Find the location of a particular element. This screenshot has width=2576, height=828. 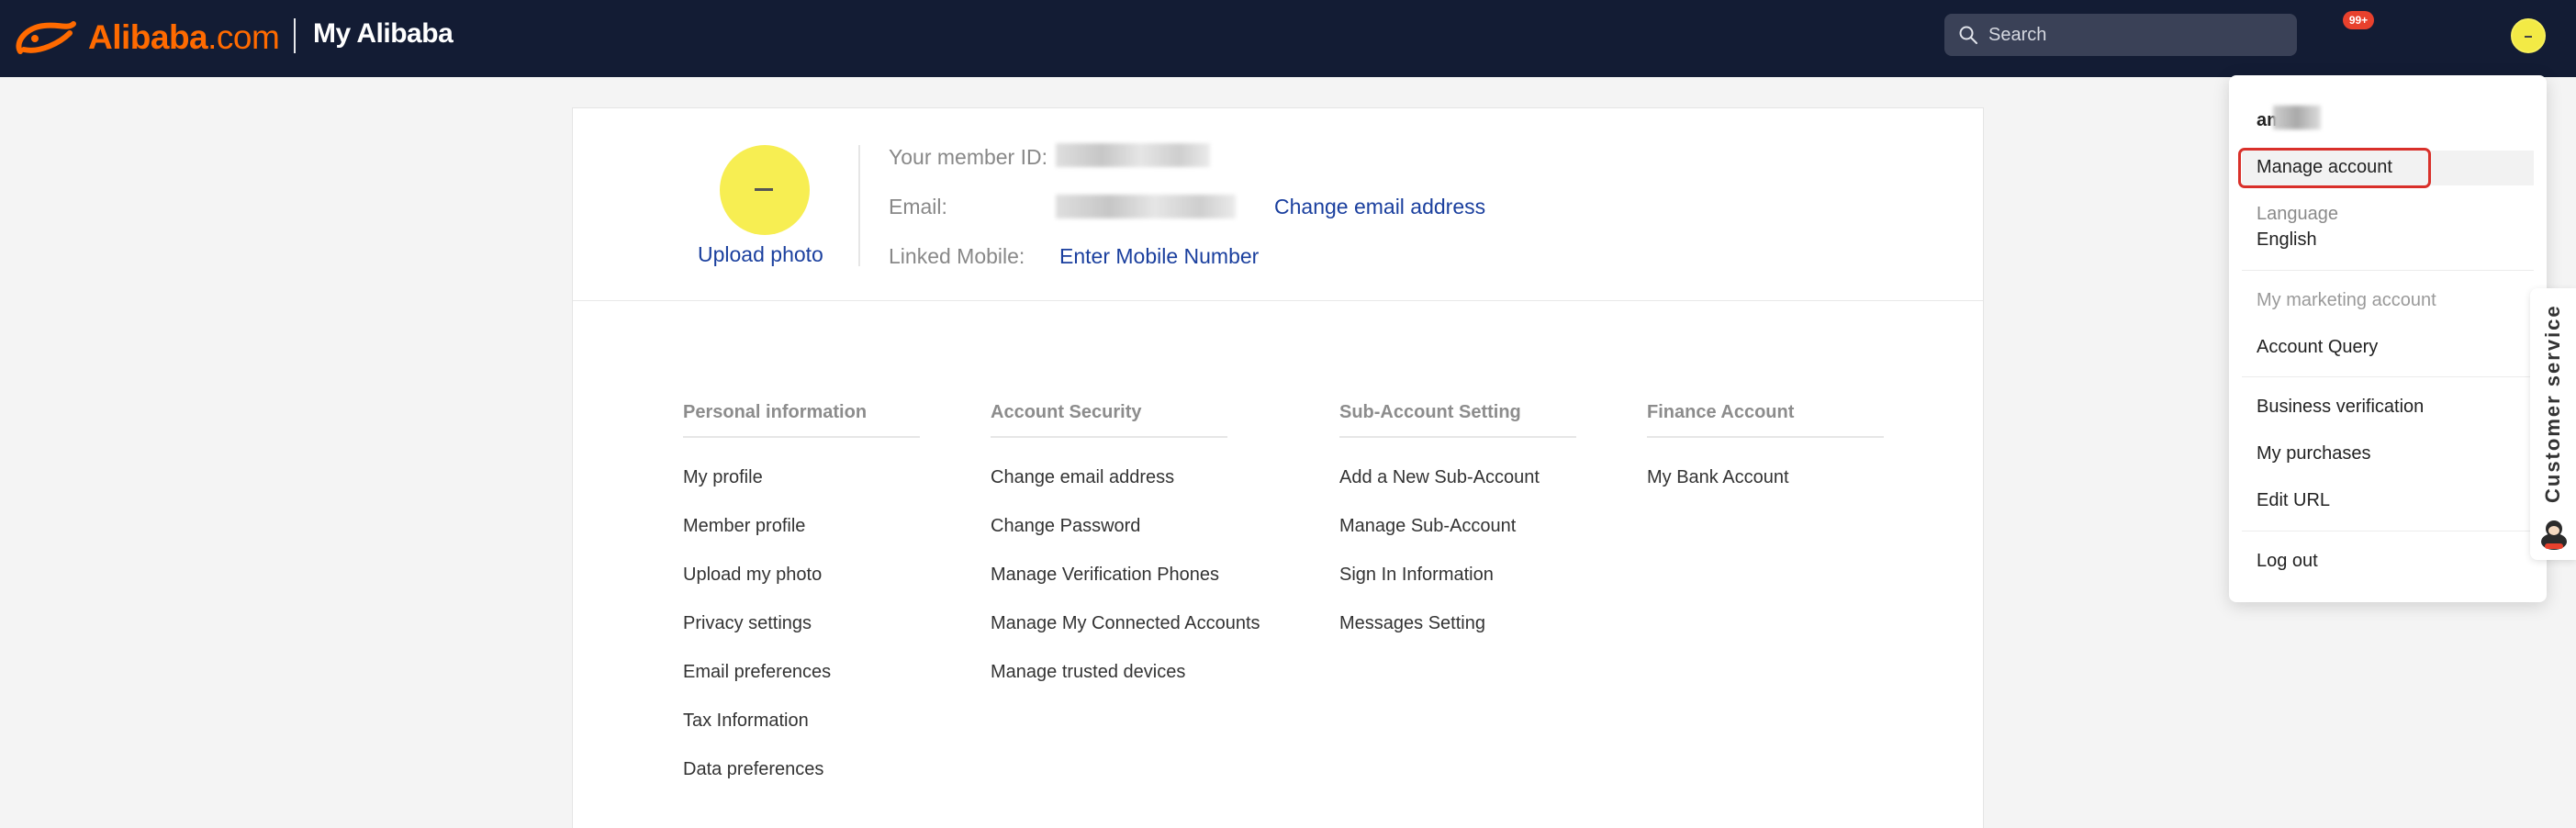

enter-mobile-link: Enter Mobile Number is located at coordinates (1159, 256).